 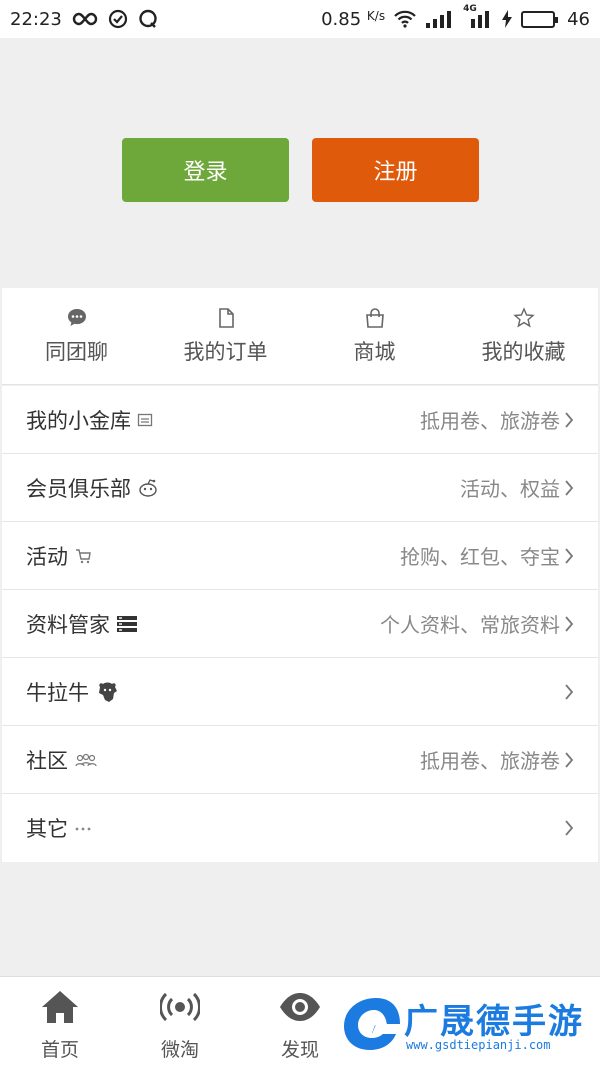 I want to click on list-item-member-club: 会员俱乐部 活动、权益, so click(x=300, y=488).